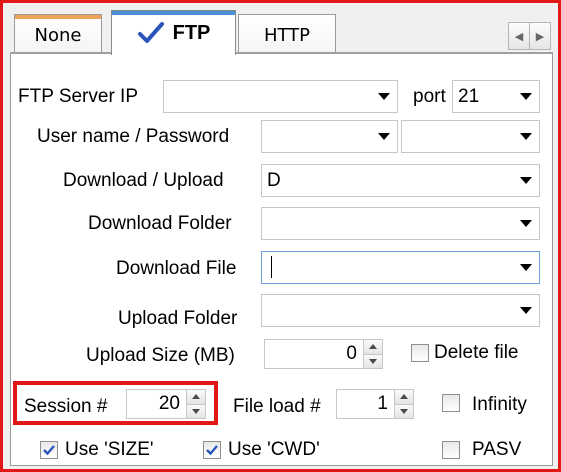  Describe the element at coordinates (274, 180) in the screenshot. I see `direction-value: D` at that location.